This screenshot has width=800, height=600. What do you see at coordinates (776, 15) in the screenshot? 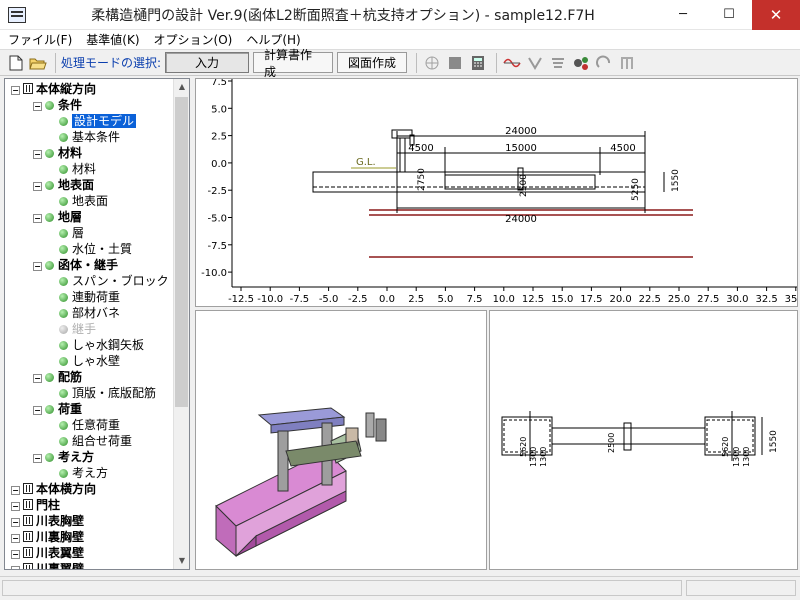
I see `close-button: ✕` at bounding box center [776, 15].